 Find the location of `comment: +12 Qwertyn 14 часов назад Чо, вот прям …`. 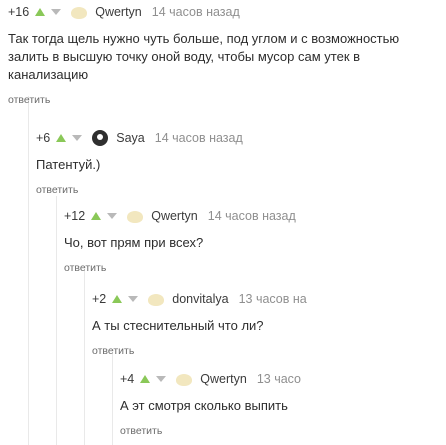

comment: +12 Qwertyn 14 часов назад Чо, вот прям … is located at coordinates (255, 240).